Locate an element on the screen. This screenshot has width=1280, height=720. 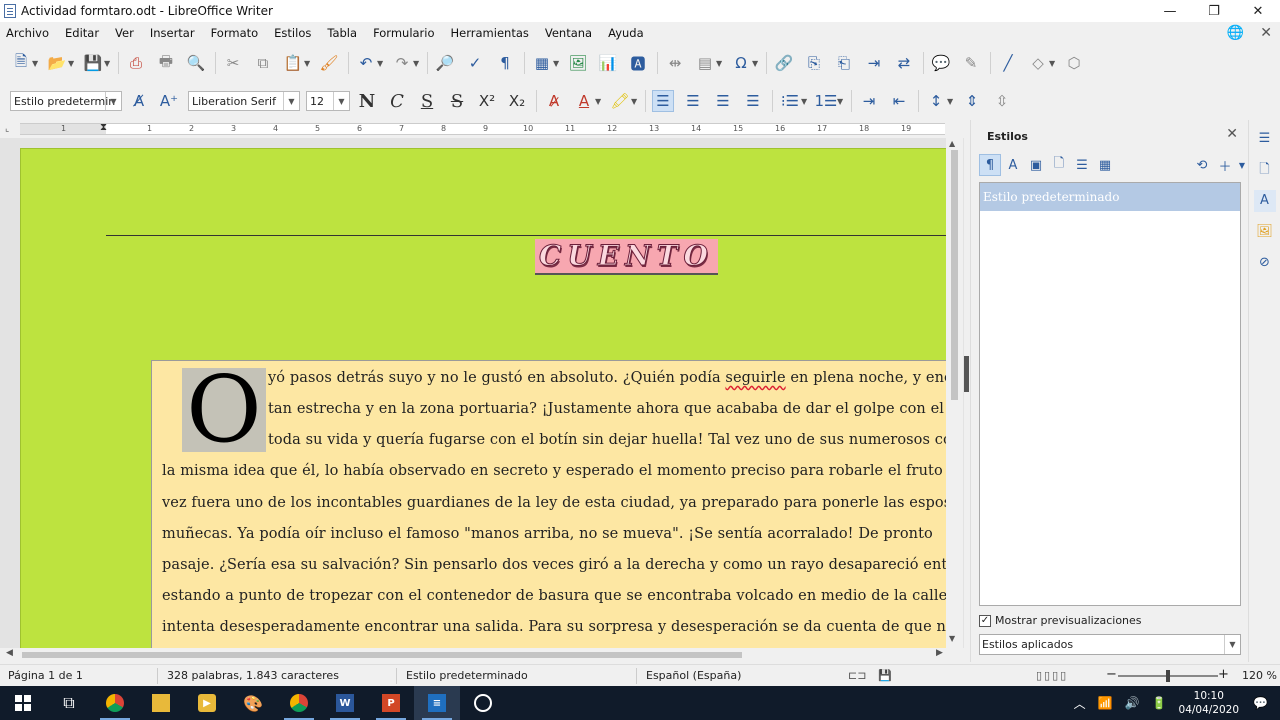
comment-icon: 💬 is located at coordinates (941, 63).